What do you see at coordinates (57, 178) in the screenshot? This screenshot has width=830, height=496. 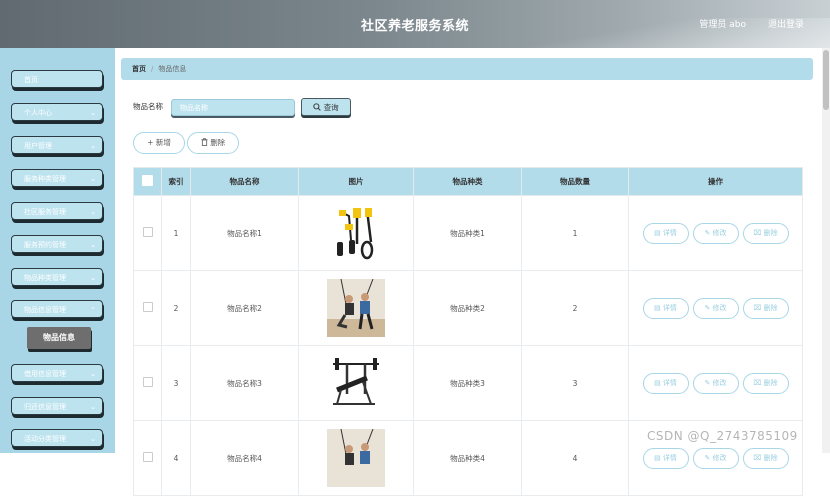 I see `sidebar-item-service-types: 服务种类管理 ⌄` at bounding box center [57, 178].